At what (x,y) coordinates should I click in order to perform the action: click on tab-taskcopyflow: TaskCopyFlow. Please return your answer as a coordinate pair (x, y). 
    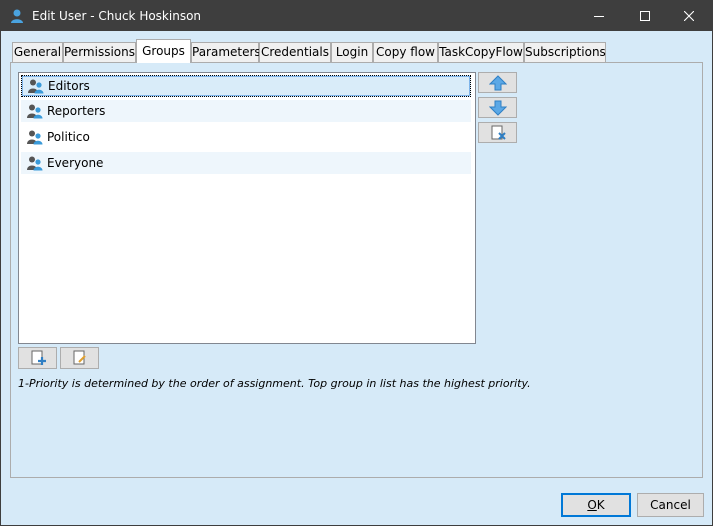
    Looking at the image, I should click on (481, 52).